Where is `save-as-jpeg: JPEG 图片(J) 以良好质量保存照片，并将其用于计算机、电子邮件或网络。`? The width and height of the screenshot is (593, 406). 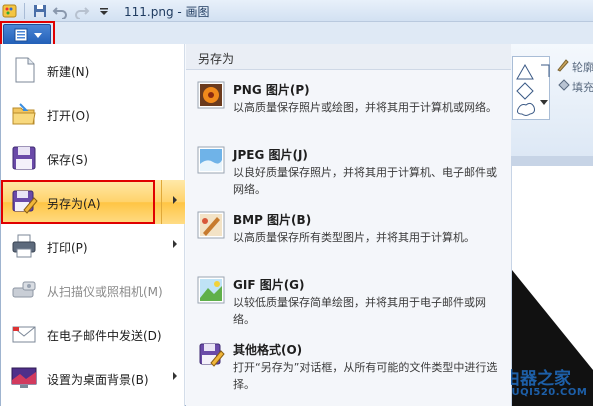 save-as-jpeg: JPEG 图片(J) 以良好质量保存照片，并将其用于计算机、电子邮件或网络。 is located at coordinates (348, 175).